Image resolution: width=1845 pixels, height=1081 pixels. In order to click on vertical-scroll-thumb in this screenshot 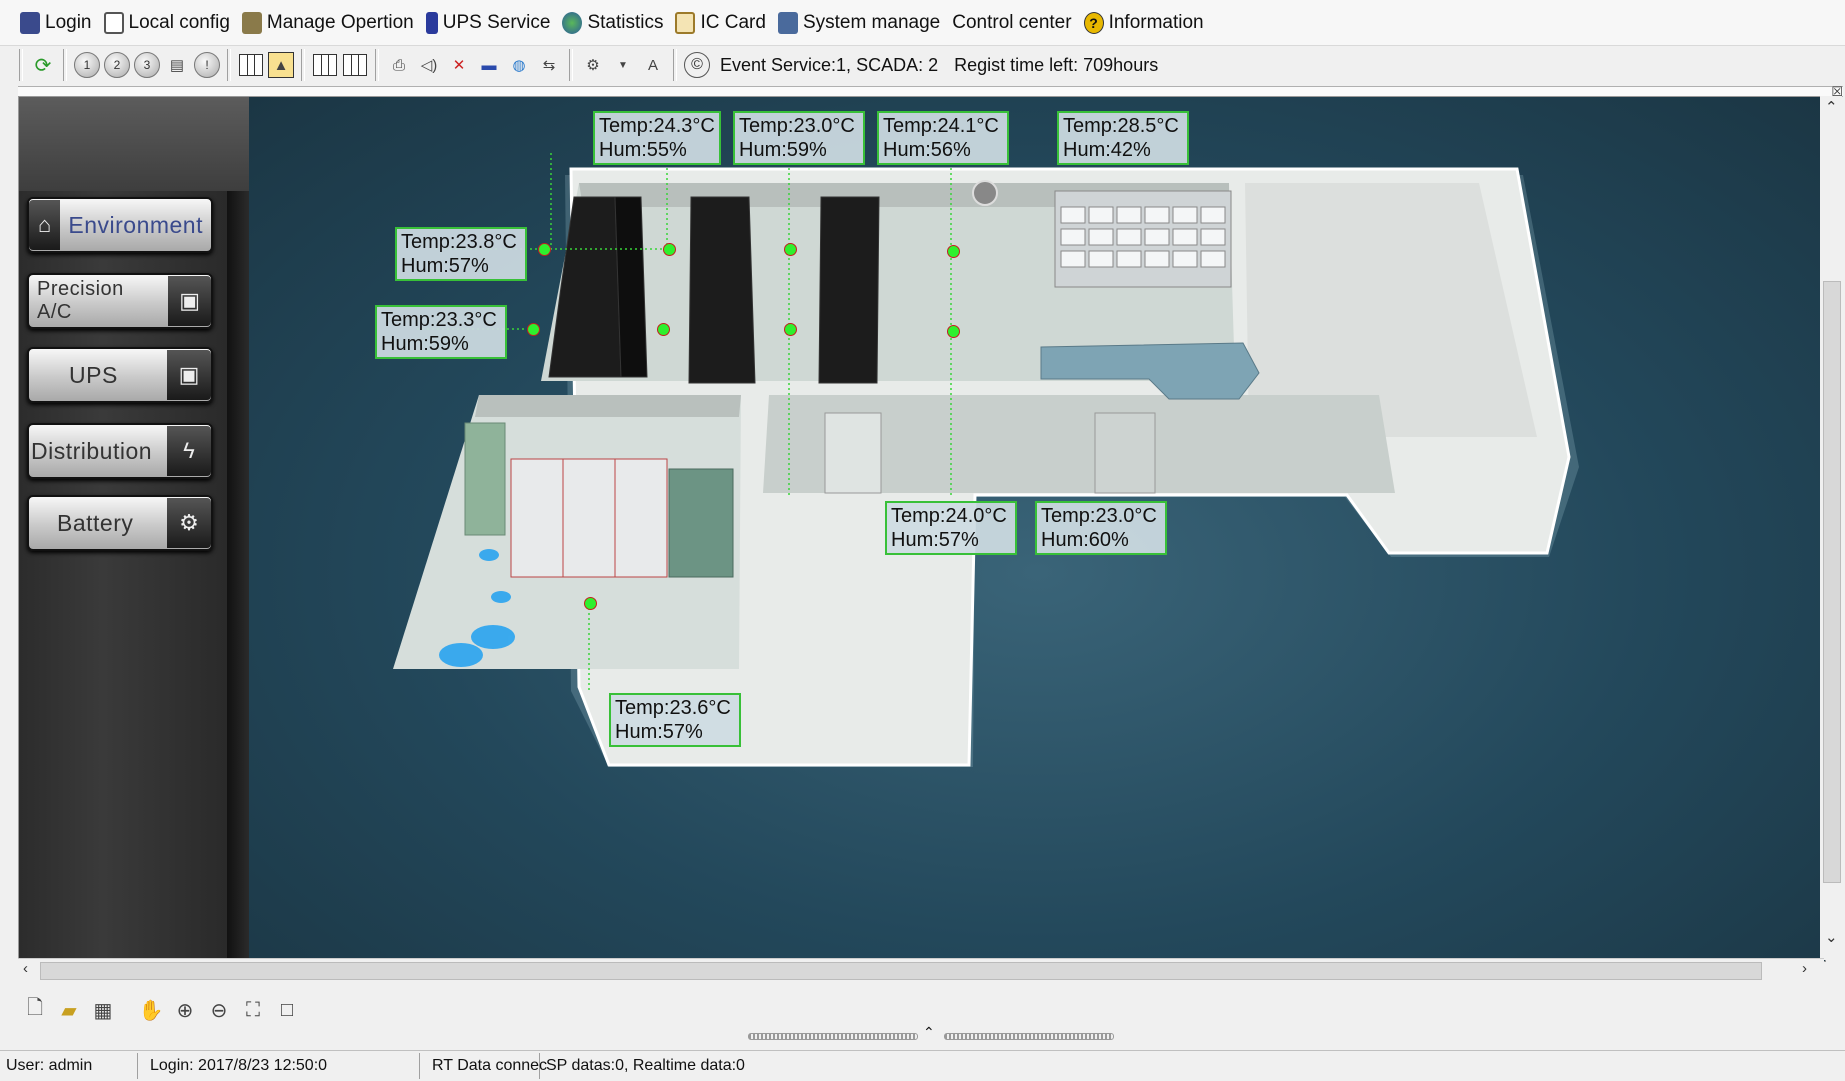, I will do `click(1832, 582)`.